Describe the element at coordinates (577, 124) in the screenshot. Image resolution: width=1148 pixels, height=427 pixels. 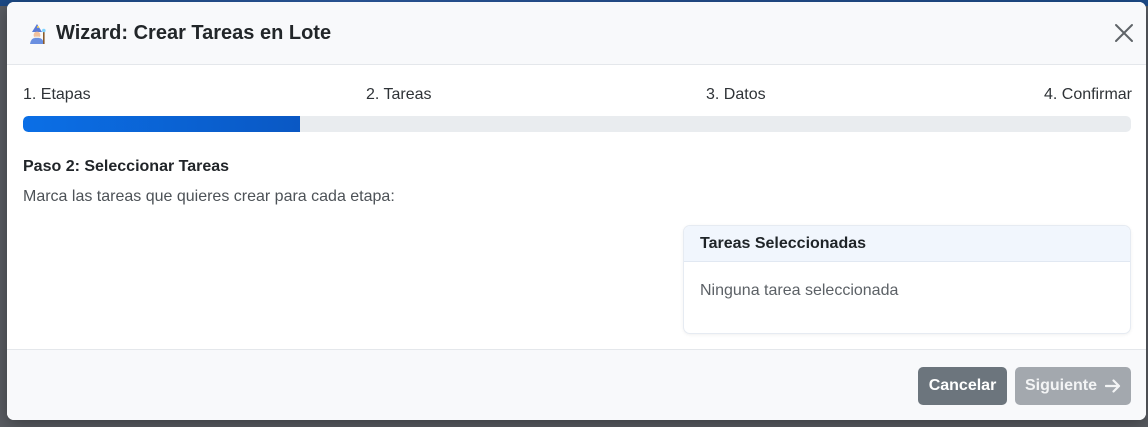
I see `progress-bar` at that location.